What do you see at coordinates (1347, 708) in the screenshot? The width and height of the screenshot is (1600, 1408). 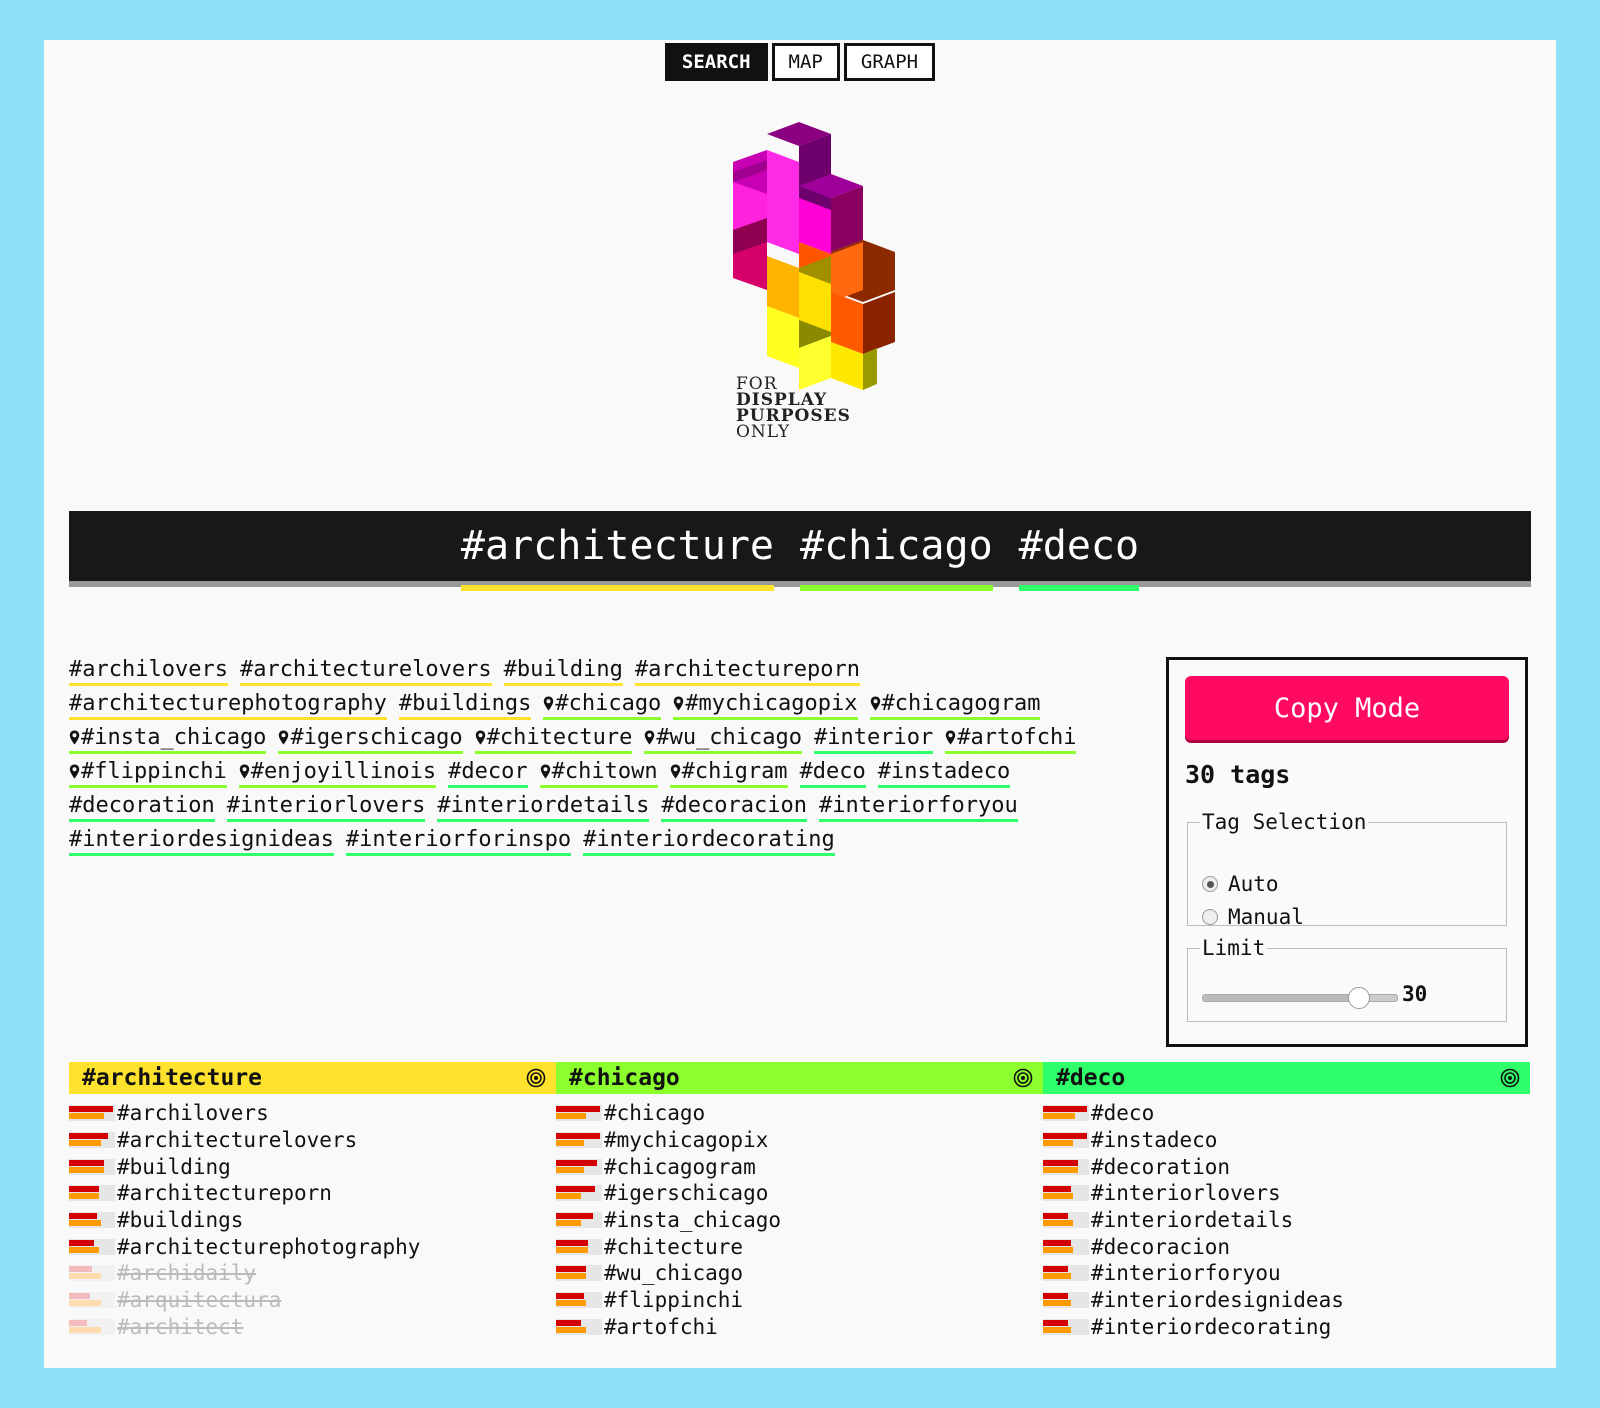 I see `copy-mode-button: Copy Mode` at bounding box center [1347, 708].